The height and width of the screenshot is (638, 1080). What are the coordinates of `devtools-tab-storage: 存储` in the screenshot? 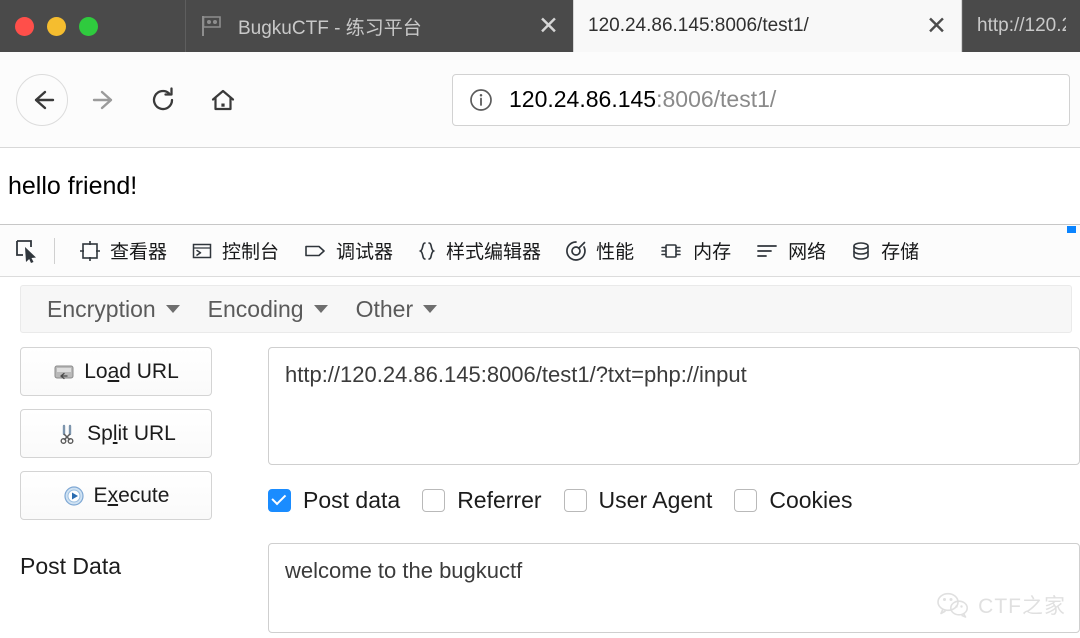 It's located at (884, 250).